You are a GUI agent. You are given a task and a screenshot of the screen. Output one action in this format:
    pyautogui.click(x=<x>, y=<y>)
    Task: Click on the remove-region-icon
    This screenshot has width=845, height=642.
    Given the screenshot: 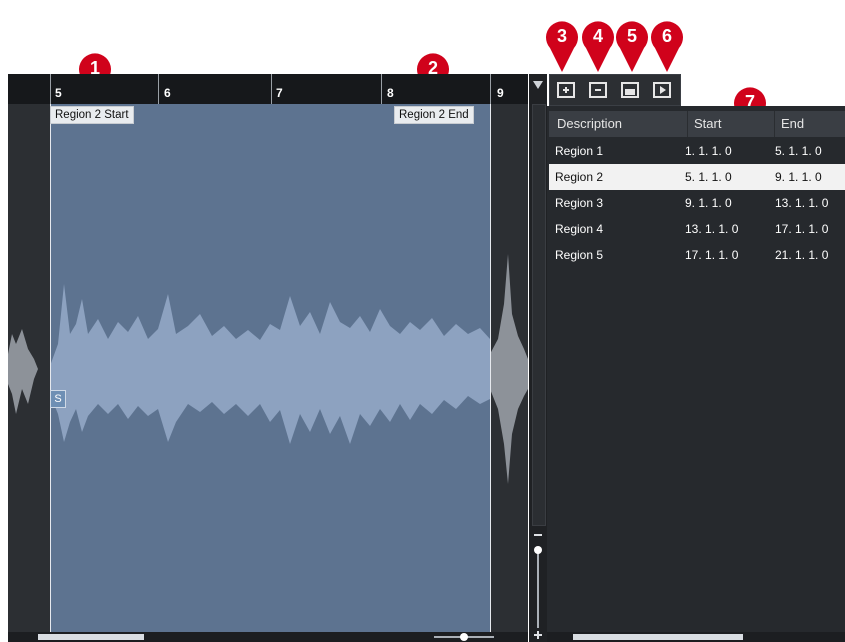 What is the action you would take?
    pyautogui.click(x=598, y=90)
    